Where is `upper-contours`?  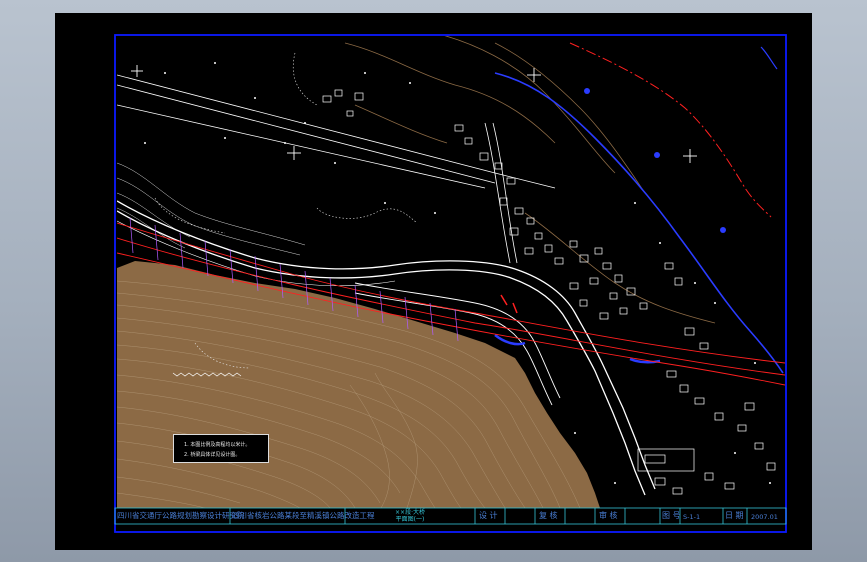
upper-contours is located at coordinates (211, 209).